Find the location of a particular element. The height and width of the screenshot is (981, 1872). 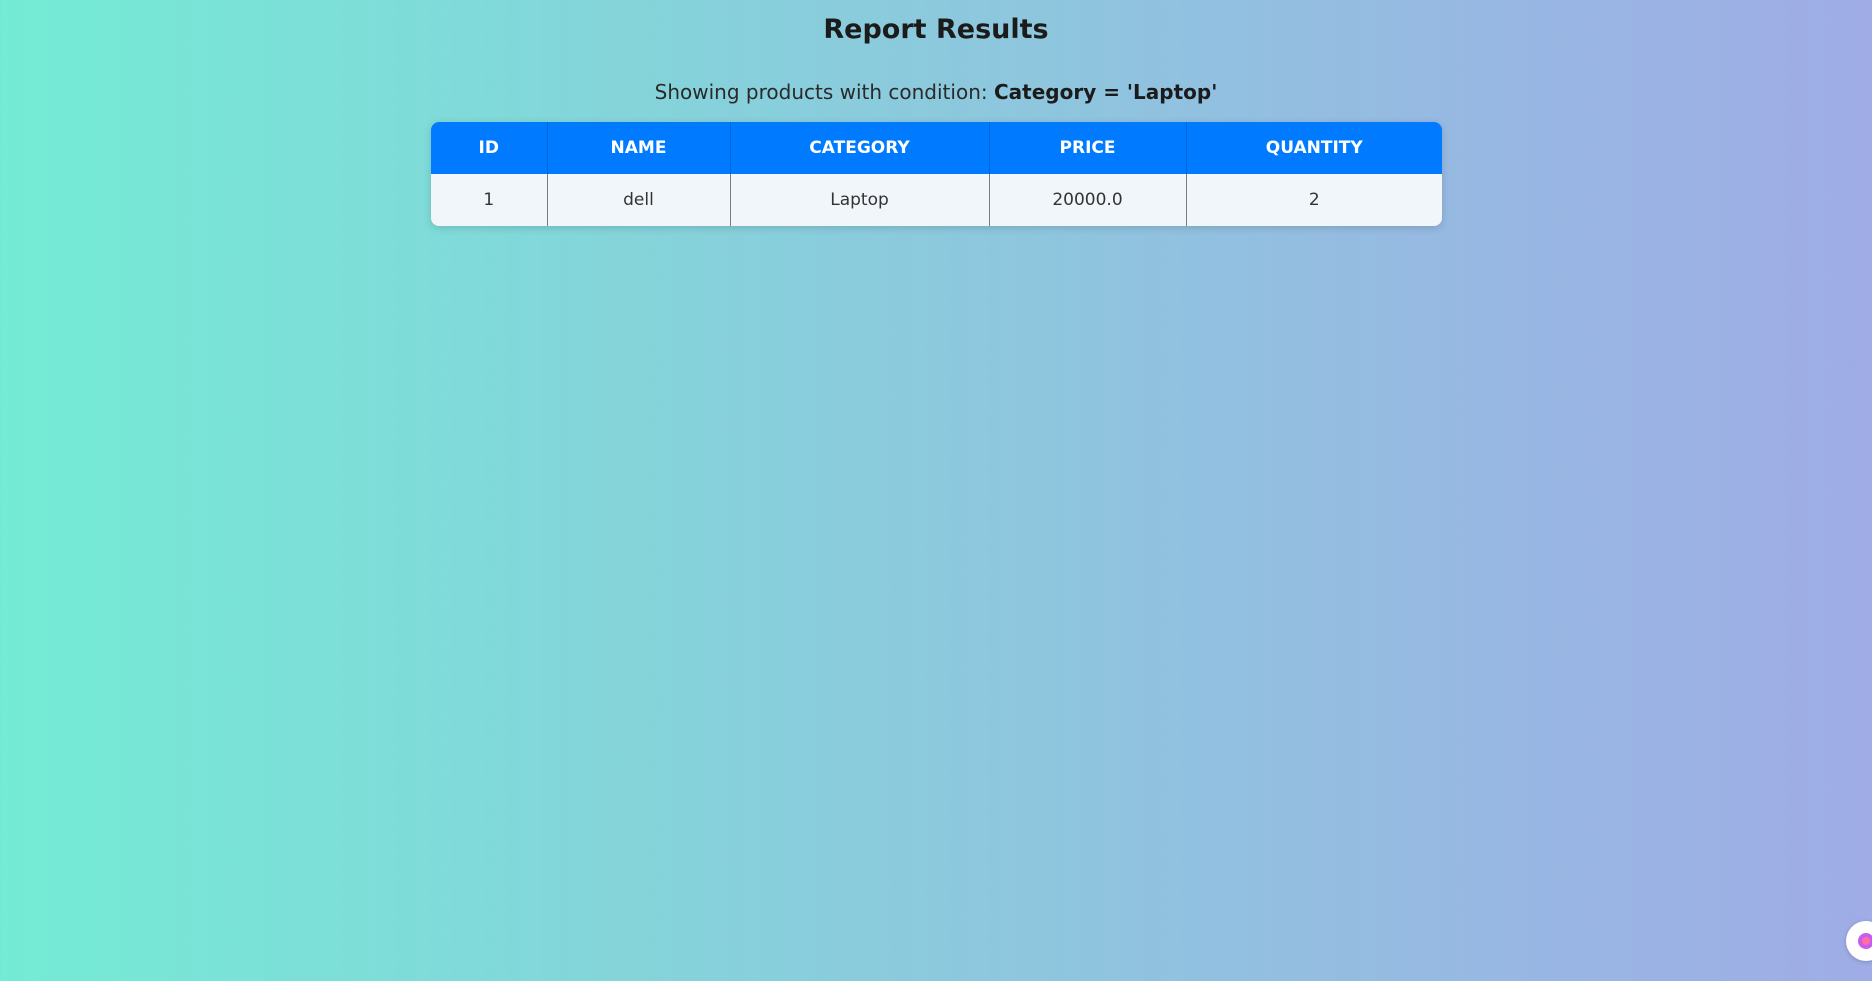

cell-quantity: 2 is located at coordinates (1314, 200).